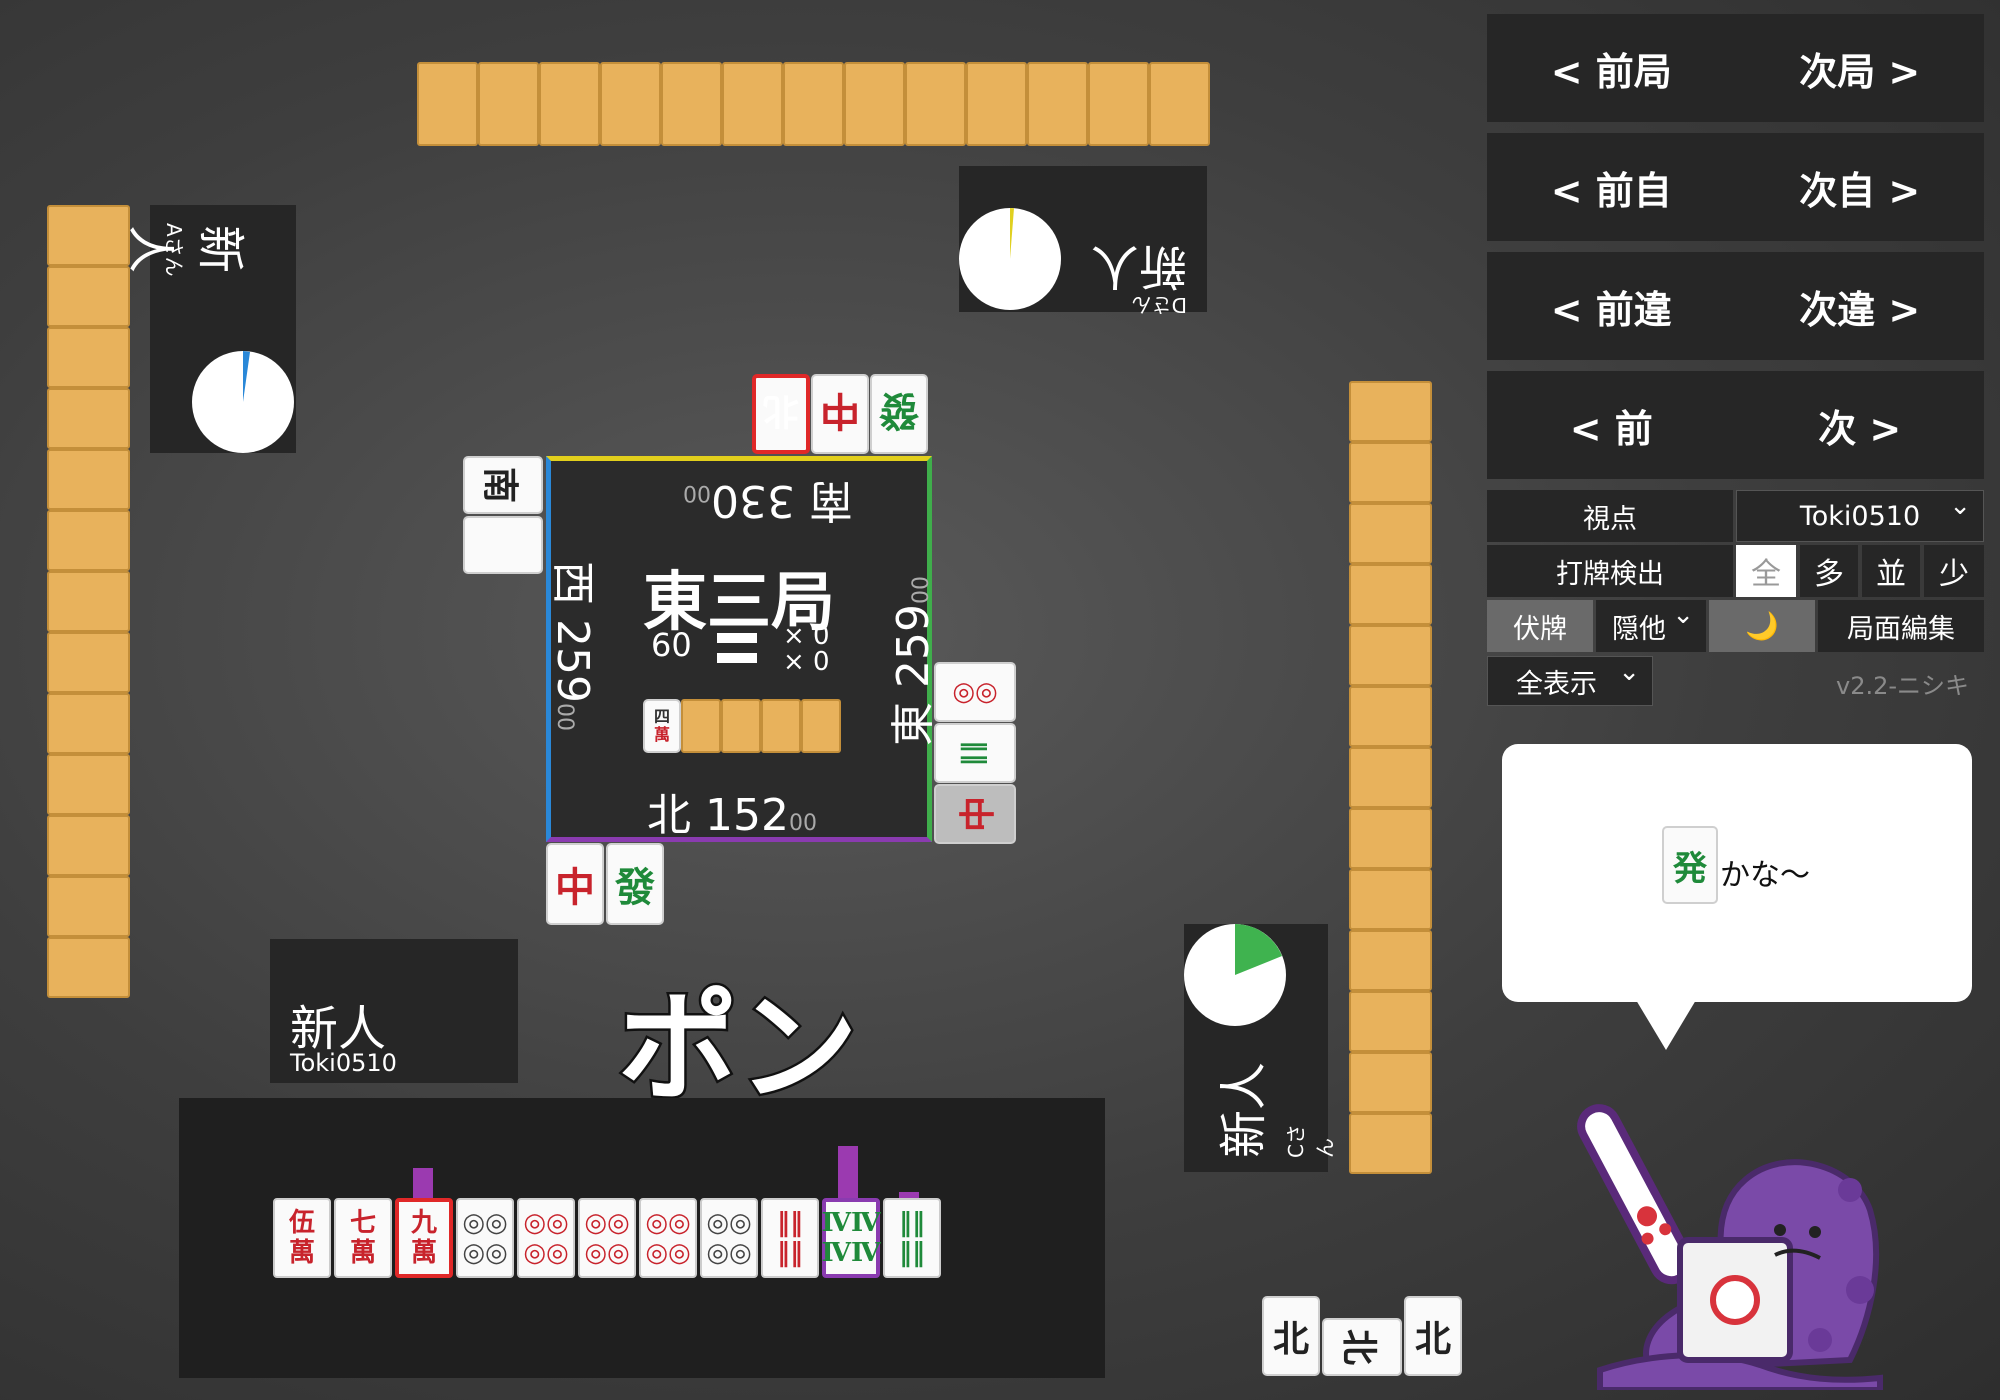  I want to click on top-player-panel: 新人 Dさん, so click(1083, 241).